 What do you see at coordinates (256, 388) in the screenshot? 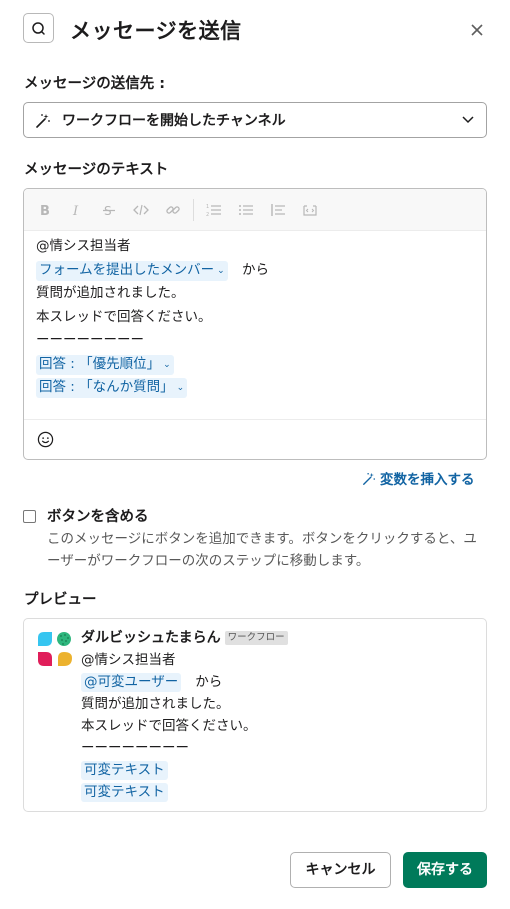
I see `editor-line: 回答 : 「なんか質問」 ⌄` at bounding box center [256, 388].